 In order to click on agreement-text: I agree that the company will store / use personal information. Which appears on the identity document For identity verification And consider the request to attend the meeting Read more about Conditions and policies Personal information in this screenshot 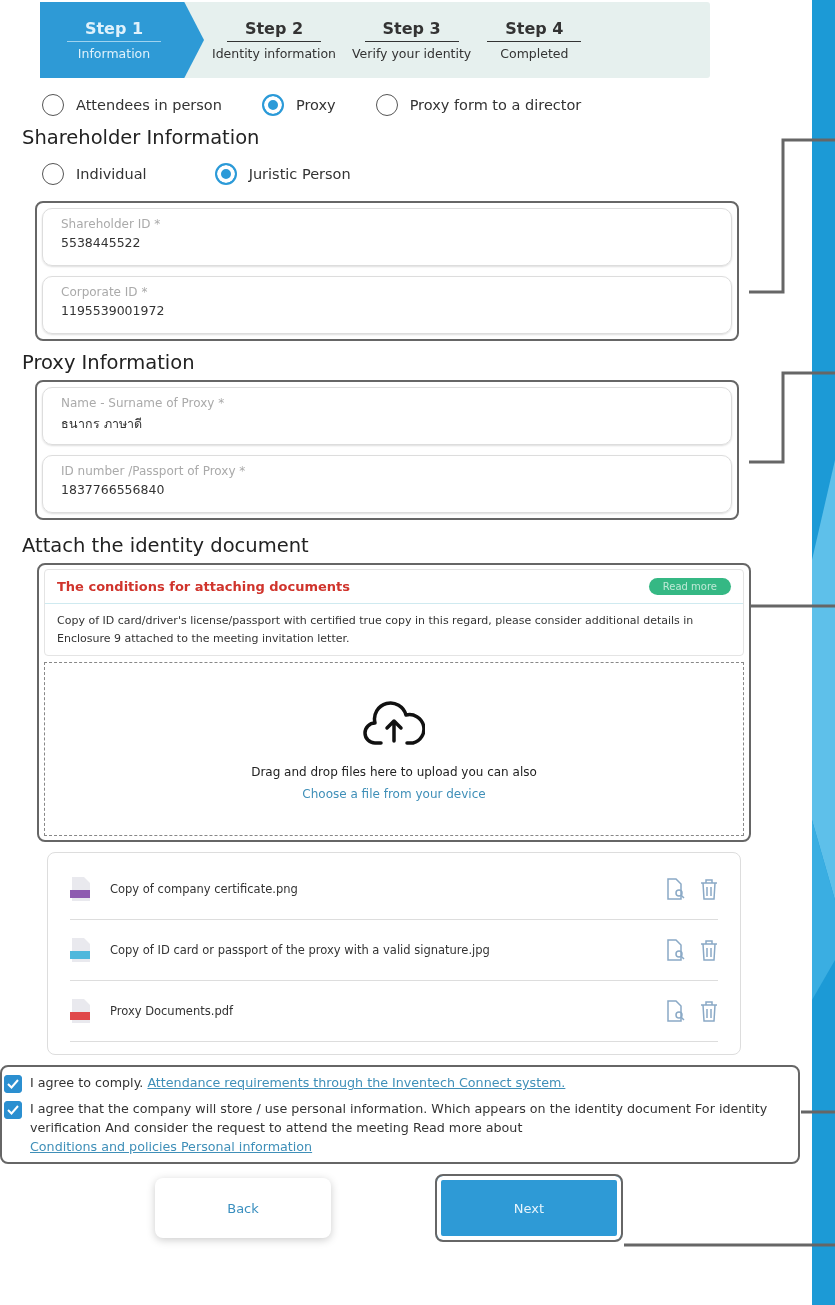, I will do `click(399, 1128)`.